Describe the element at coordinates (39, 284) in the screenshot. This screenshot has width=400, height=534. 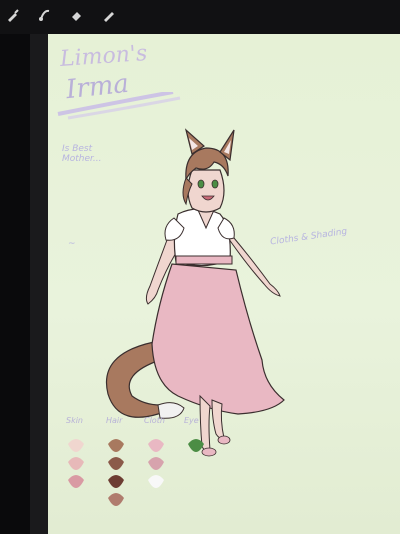
I see `sidebar-shadow` at that location.